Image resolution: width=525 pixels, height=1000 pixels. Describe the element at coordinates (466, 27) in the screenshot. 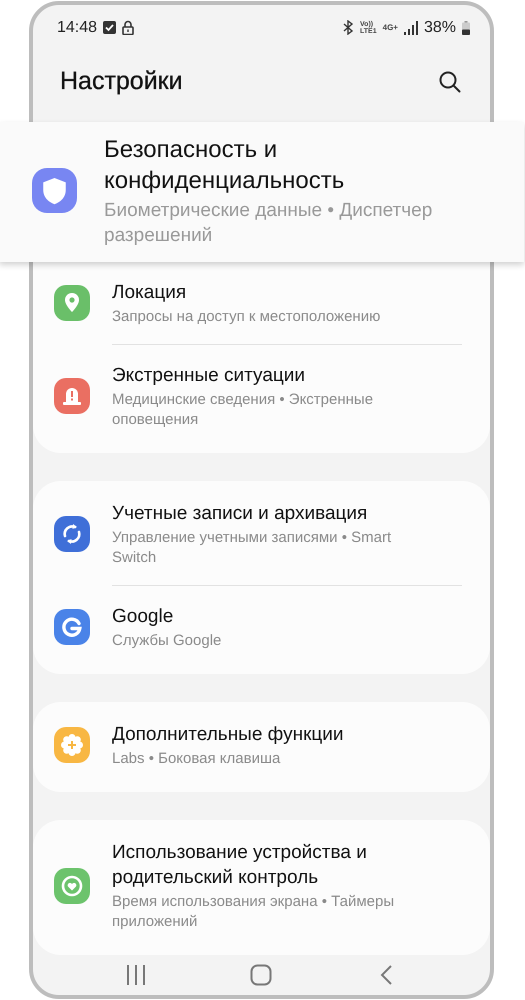

I see `battery-icon` at that location.